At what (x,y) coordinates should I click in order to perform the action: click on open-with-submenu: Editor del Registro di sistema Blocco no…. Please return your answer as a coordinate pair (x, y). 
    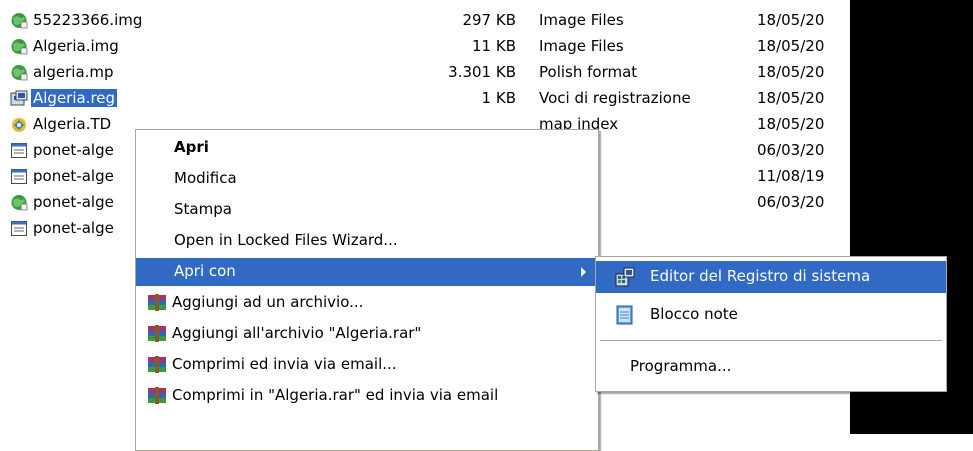
    Looking at the image, I should click on (771, 324).